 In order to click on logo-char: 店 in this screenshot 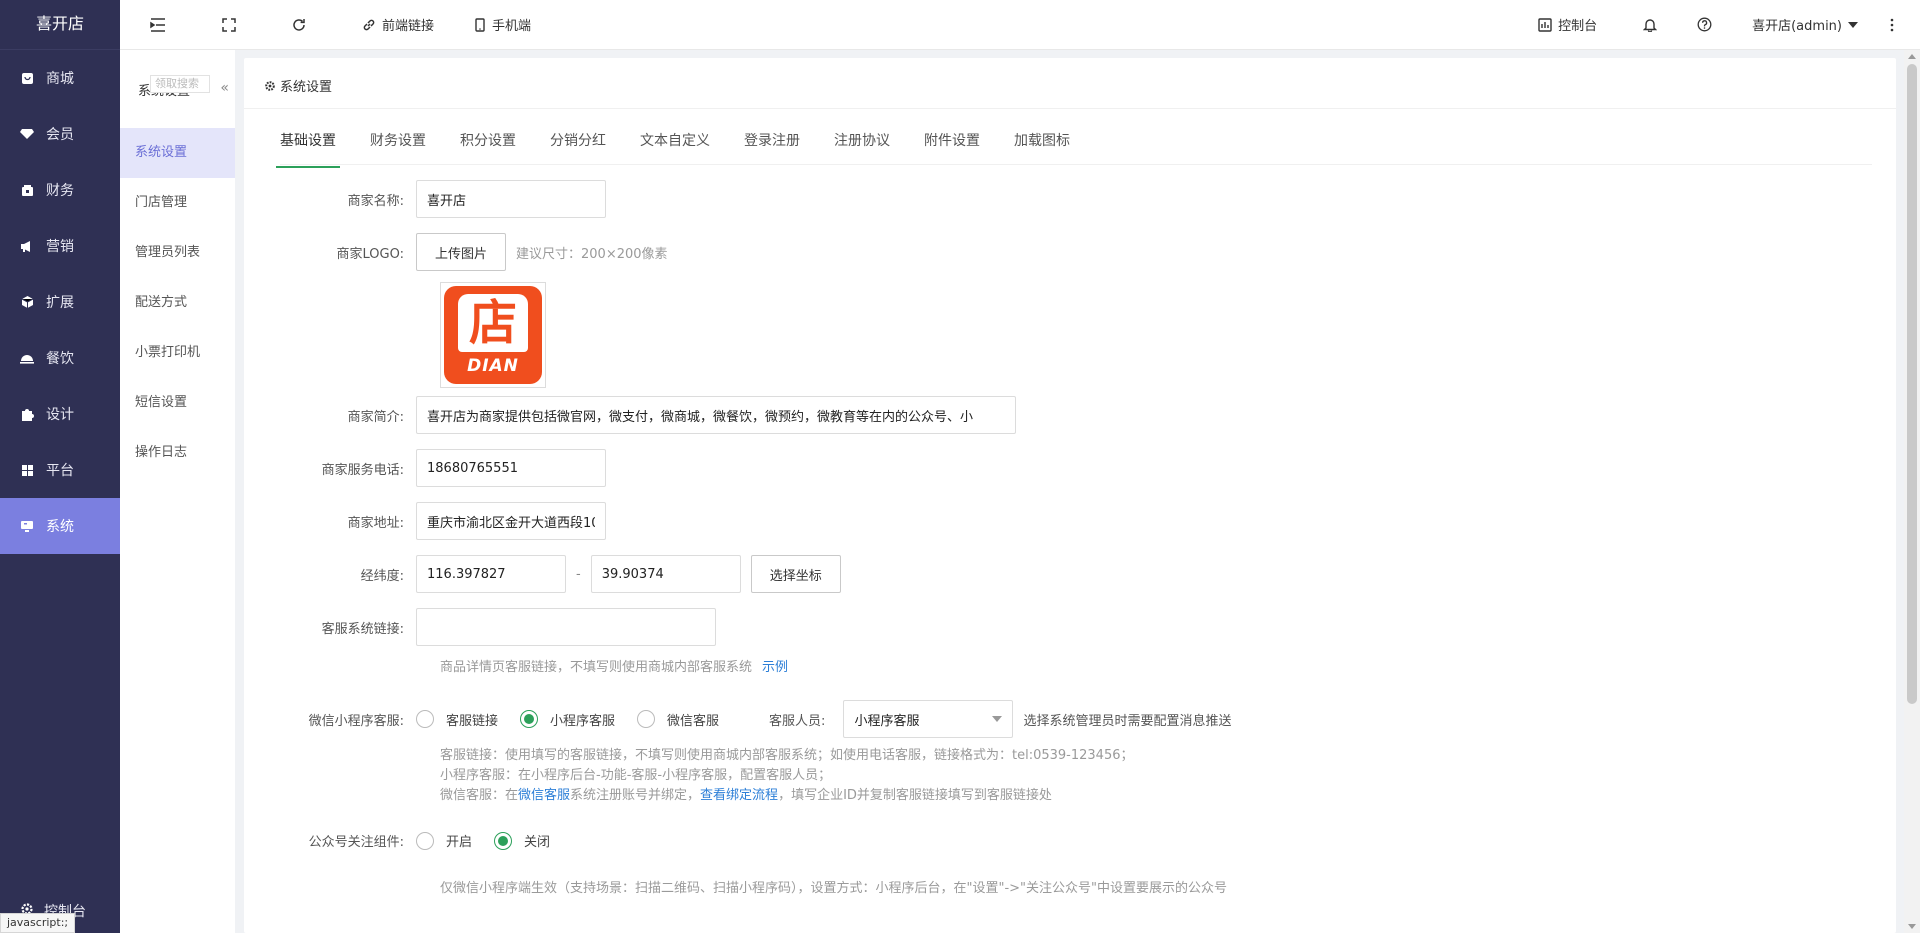, I will do `click(492, 323)`.